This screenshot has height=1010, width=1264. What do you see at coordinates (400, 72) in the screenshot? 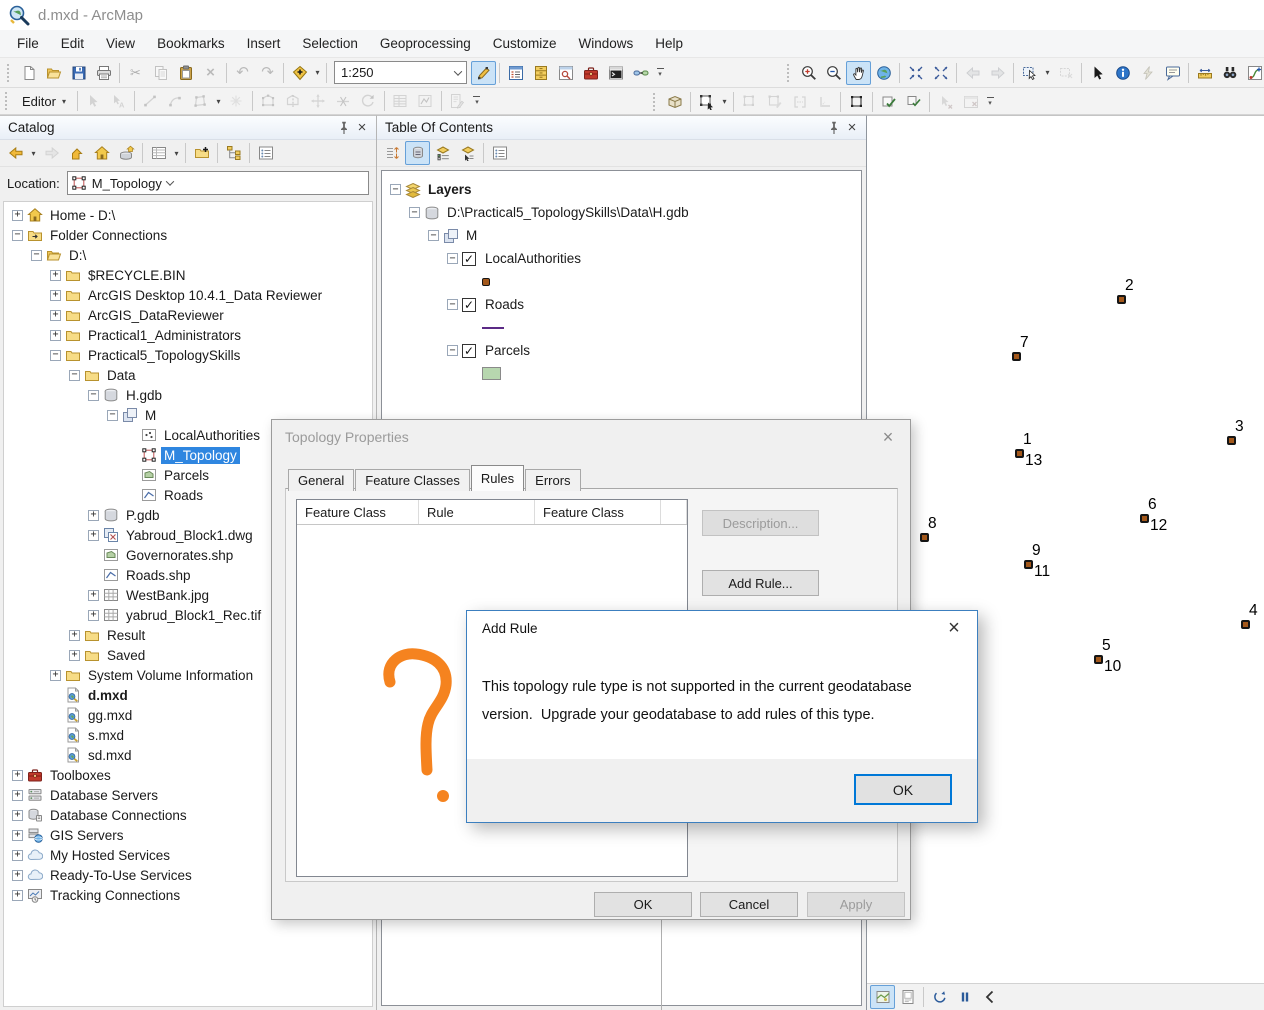
I see `map-scale-combo: 1:250` at bounding box center [400, 72].